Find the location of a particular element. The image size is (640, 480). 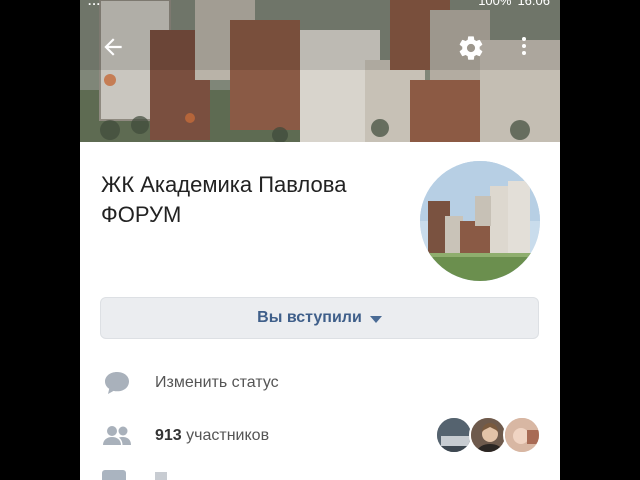

clock: 16:06 is located at coordinates (533, 4).